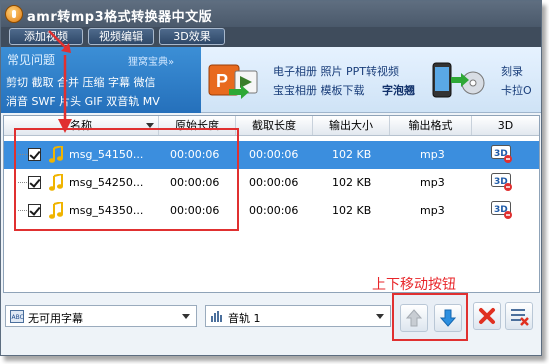 This screenshot has width=549, height=364. Describe the element at coordinates (351, 125) in the screenshot. I see `col-output-size: 输出大小` at that location.